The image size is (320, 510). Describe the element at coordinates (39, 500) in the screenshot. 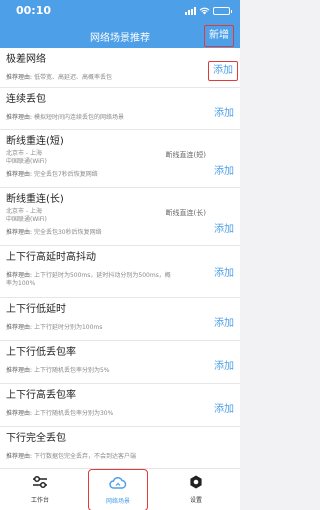

I see `tab-label: 工作台` at that location.